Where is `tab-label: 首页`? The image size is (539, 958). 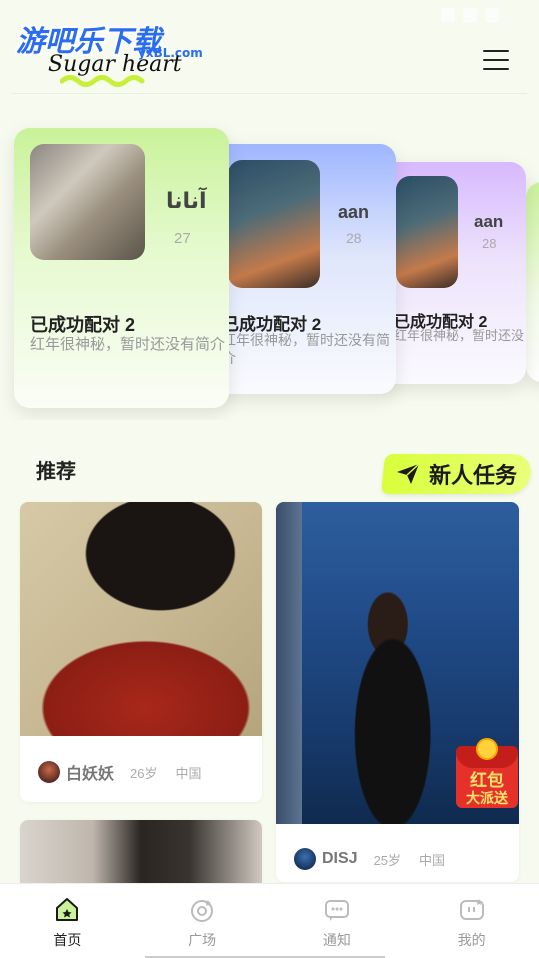
tab-label: 首页 is located at coordinates (67, 940).